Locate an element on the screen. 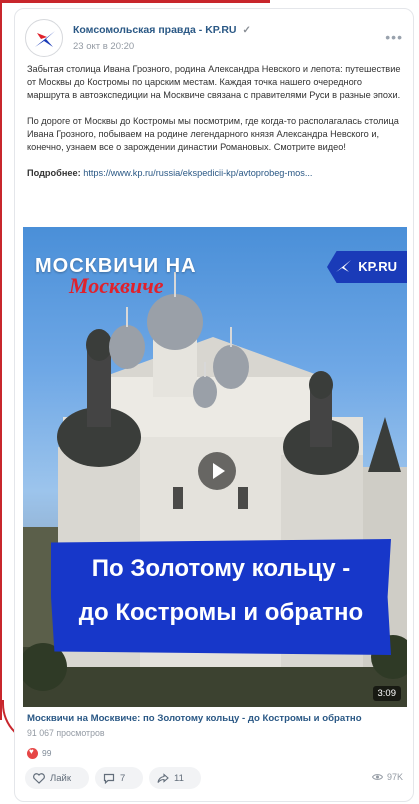  eye-icon is located at coordinates (377, 777).